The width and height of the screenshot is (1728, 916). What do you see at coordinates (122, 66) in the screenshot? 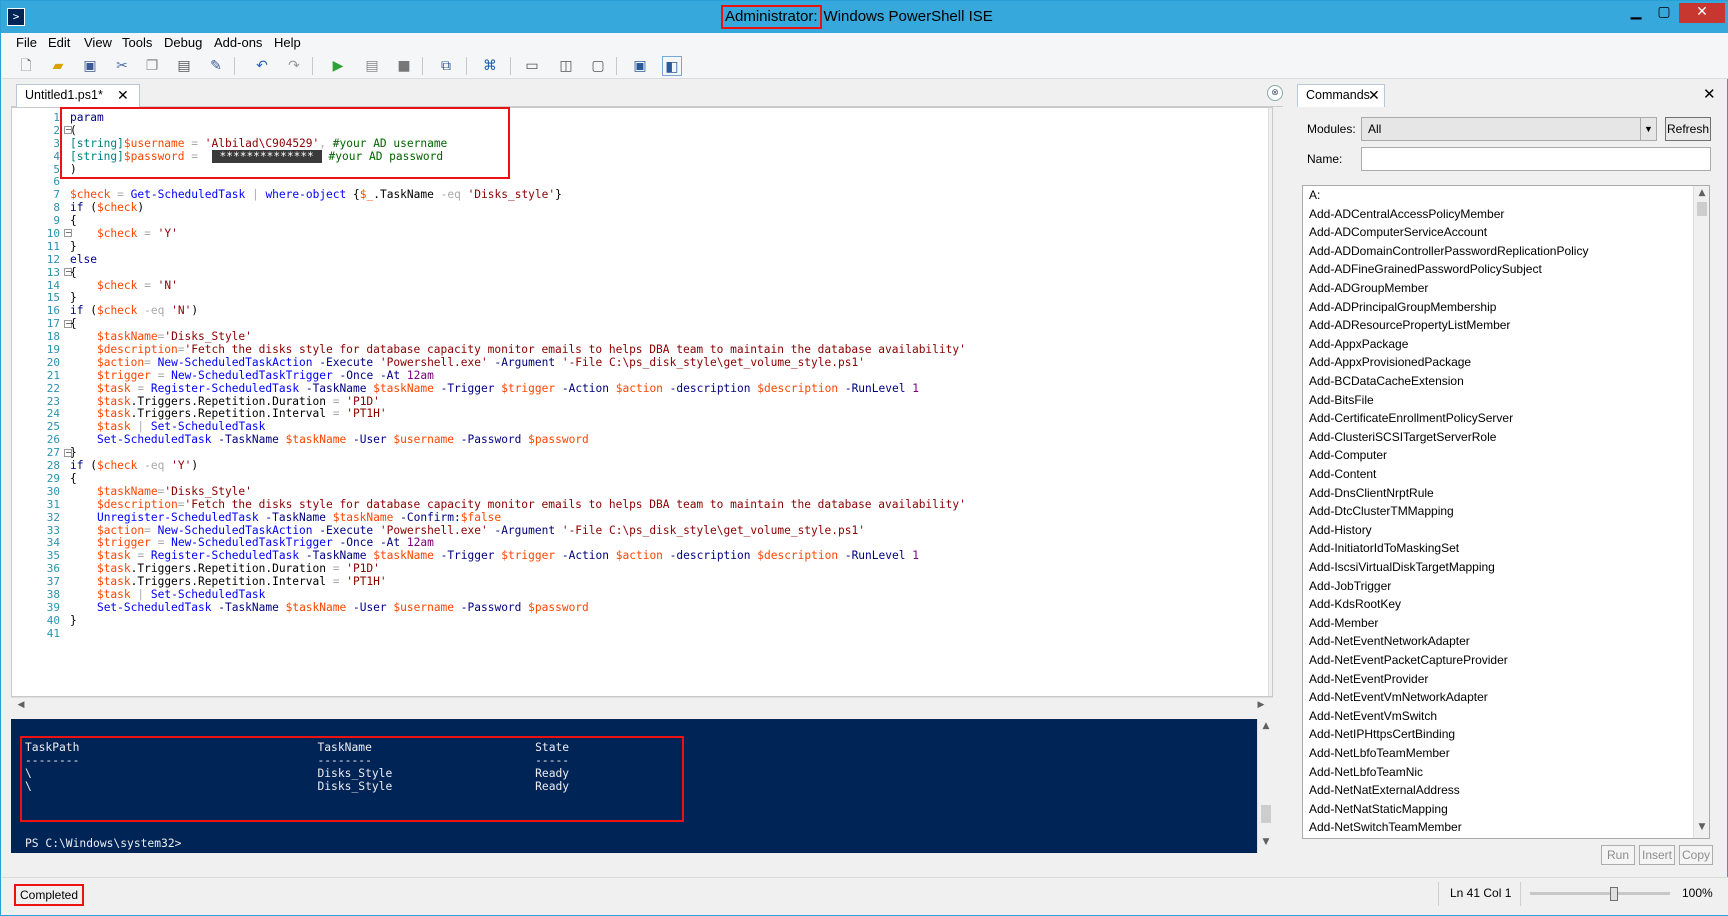
I see `cut-icon: ✂` at bounding box center [122, 66].